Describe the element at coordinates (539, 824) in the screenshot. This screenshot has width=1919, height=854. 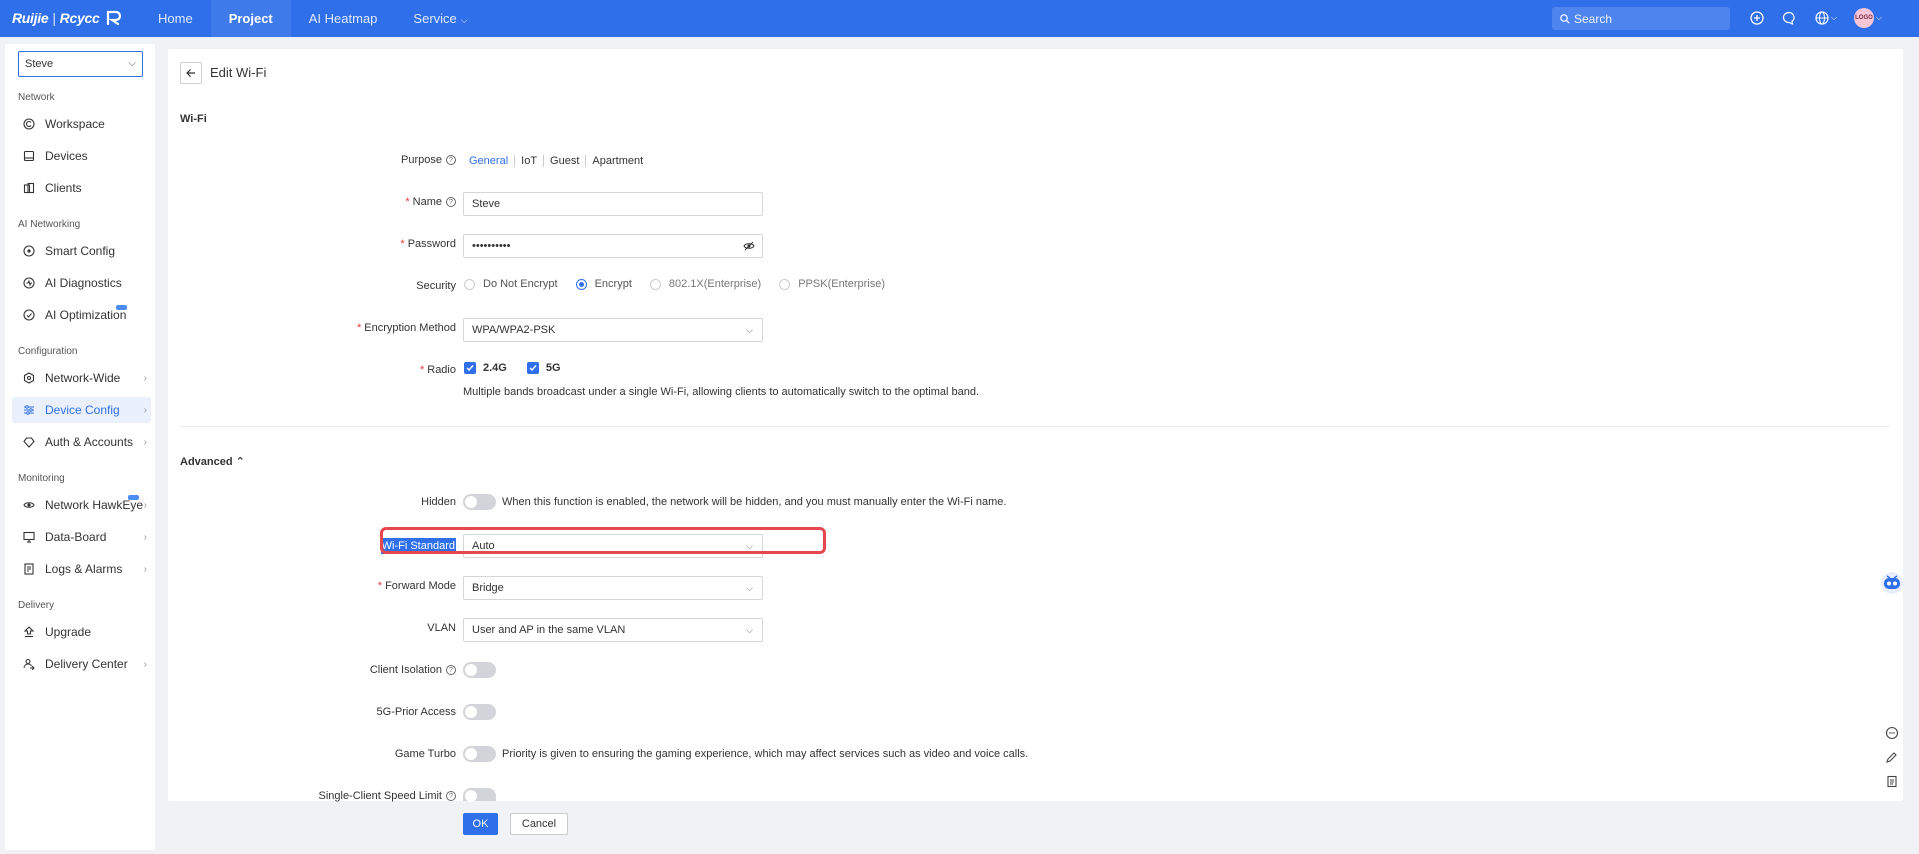
I see `cancel-button: Cancel` at that location.